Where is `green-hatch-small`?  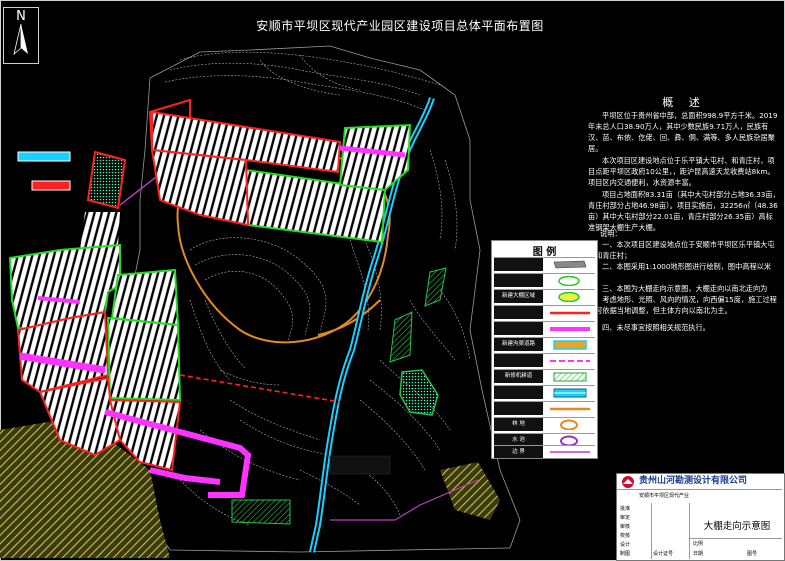 green-hatch-small is located at coordinates (435, 287).